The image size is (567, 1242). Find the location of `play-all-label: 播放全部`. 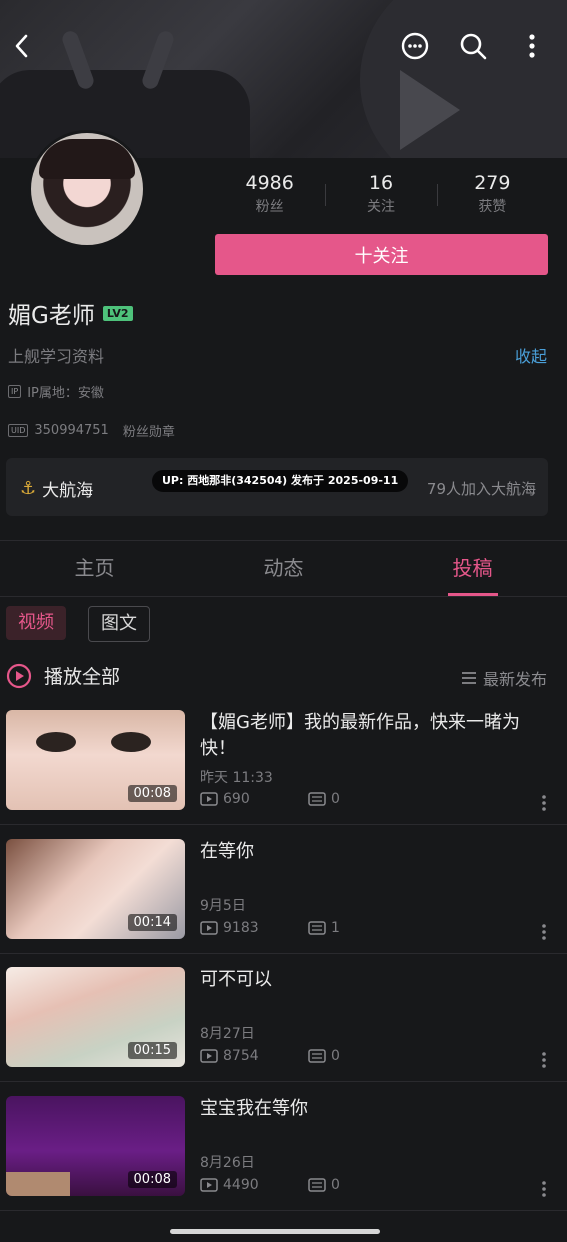

play-all-label: 播放全部 is located at coordinates (82, 677).